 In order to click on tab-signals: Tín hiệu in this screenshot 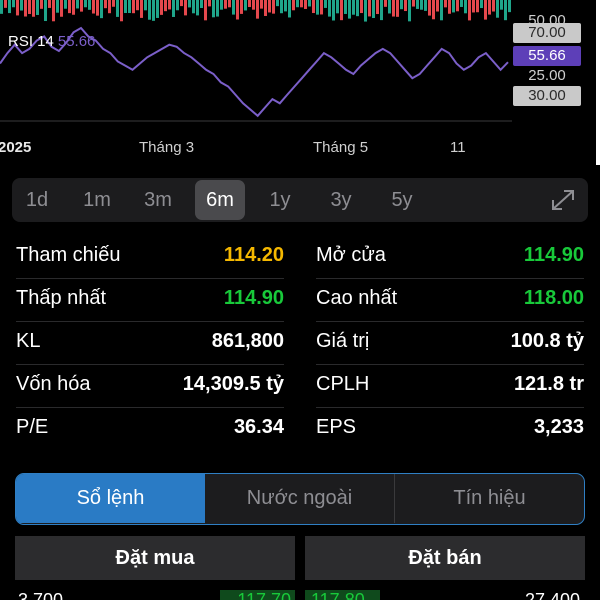, I will do `click(489, 498)`.